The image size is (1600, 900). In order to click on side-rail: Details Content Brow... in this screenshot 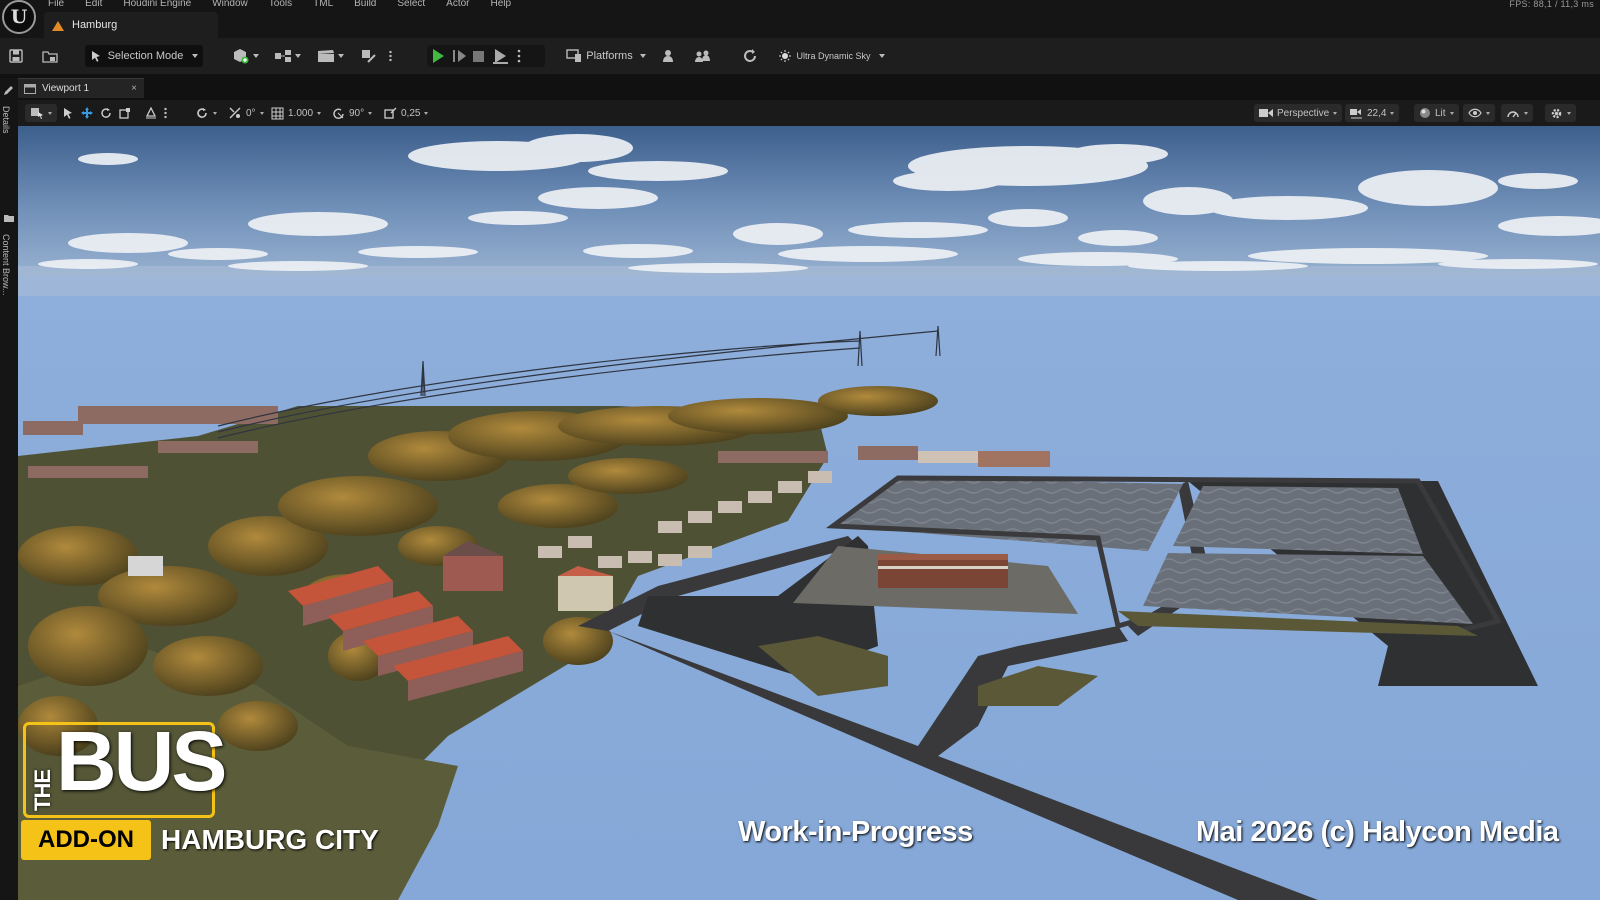, I will do `click(9, 489)`.